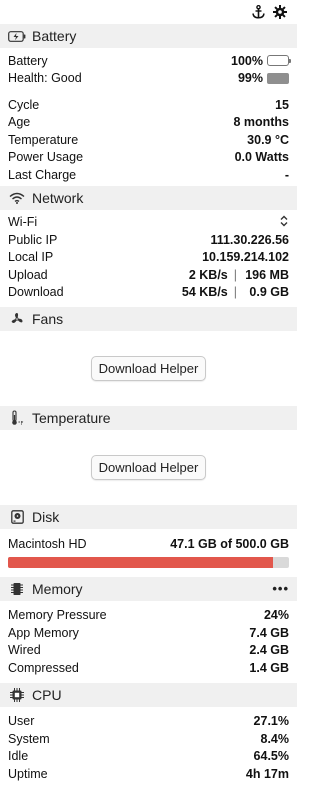 This screenshot has width=320, height=800. What do you see at coordinates (57, 588) in the screenshot?
I see `memory-title: Memory` at bounding box center [57, 588].